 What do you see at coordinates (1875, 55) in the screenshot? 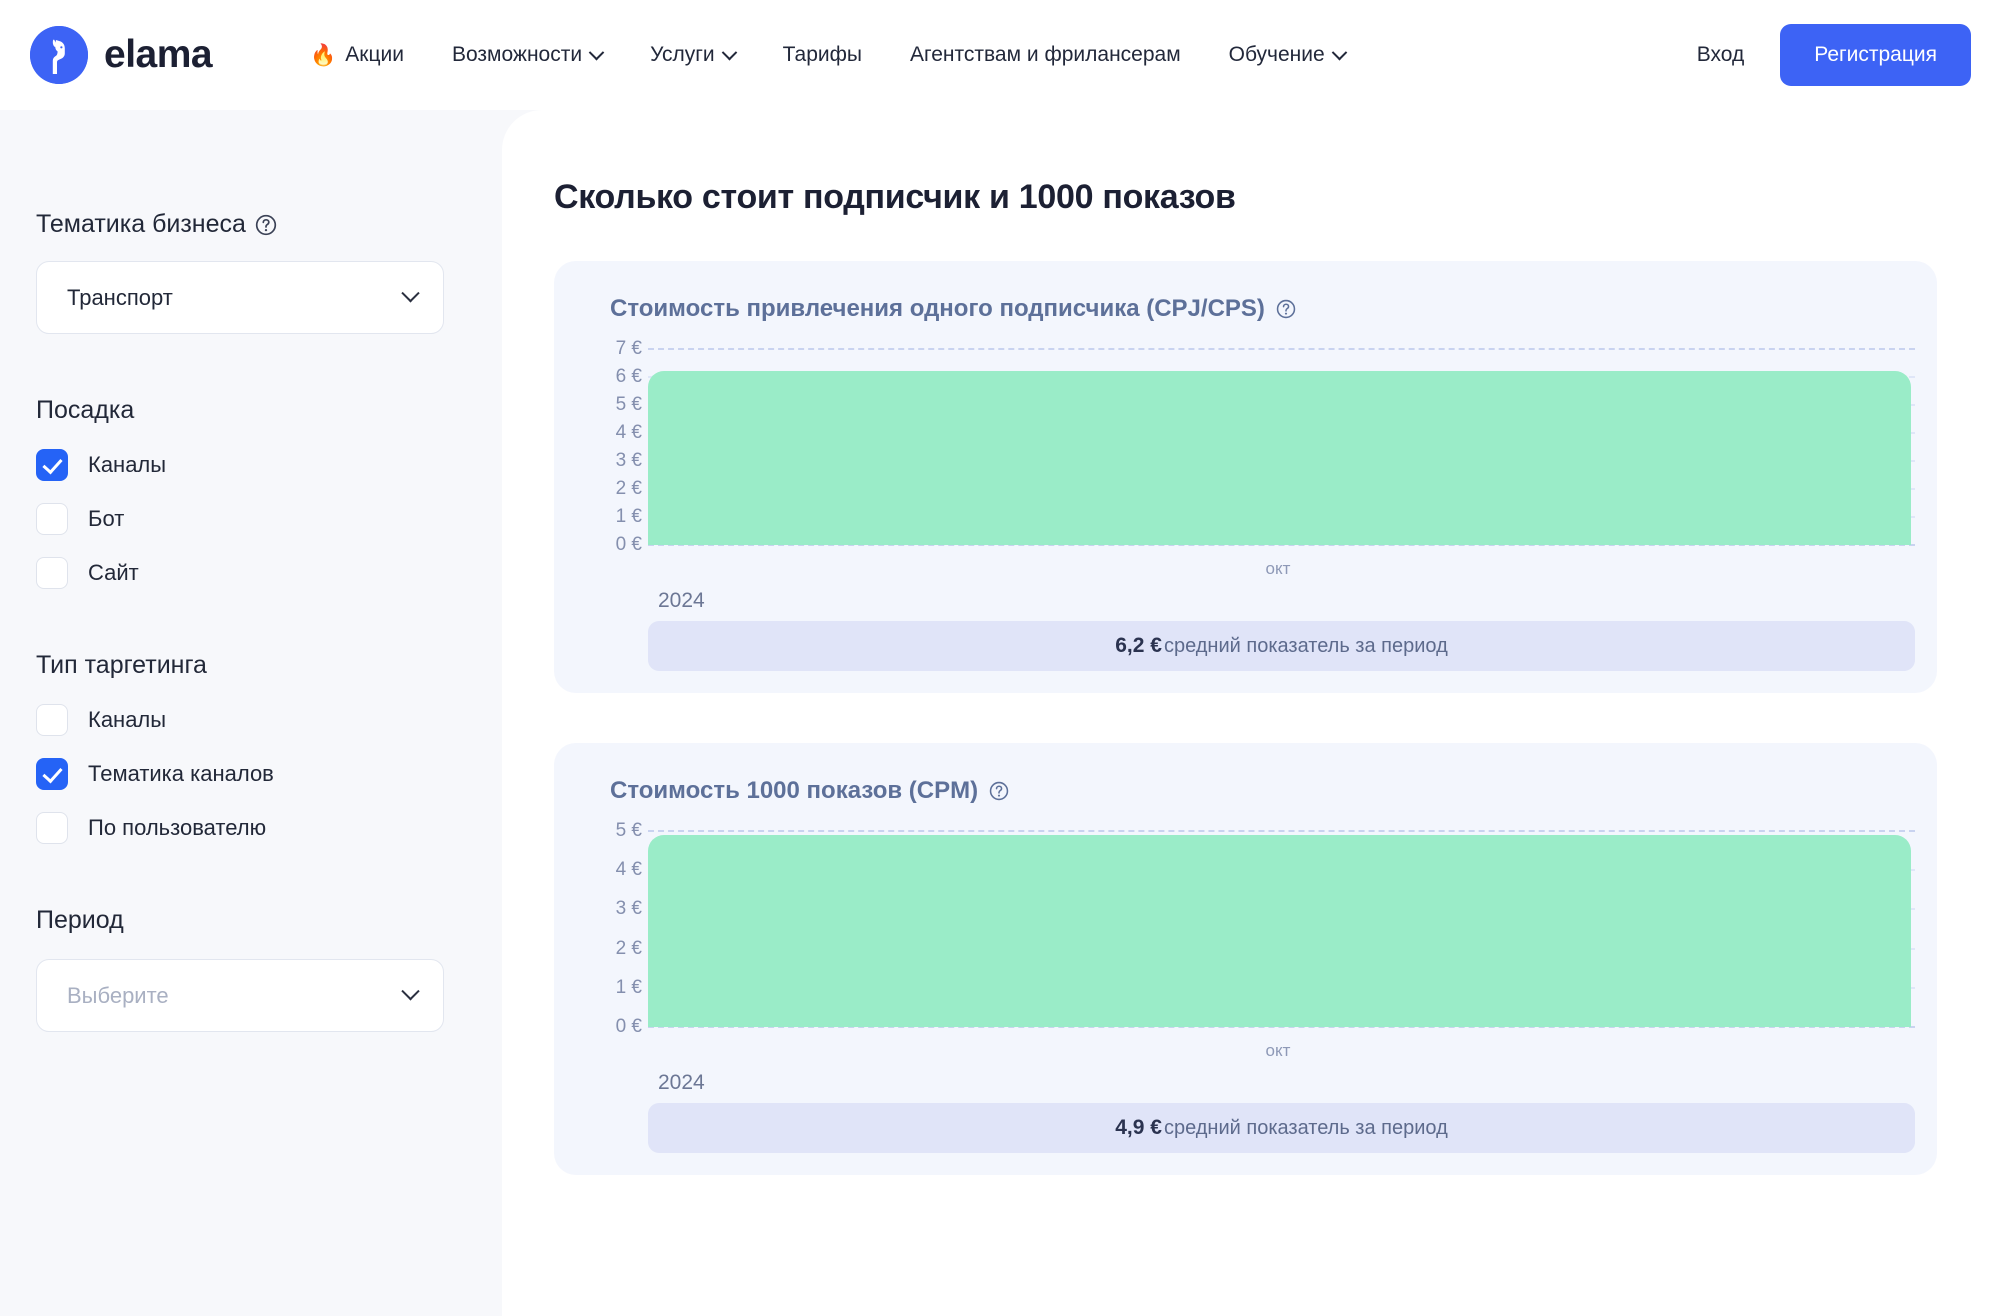
I see `signup-button: Регистрация` at bounding box center [1875, 55].